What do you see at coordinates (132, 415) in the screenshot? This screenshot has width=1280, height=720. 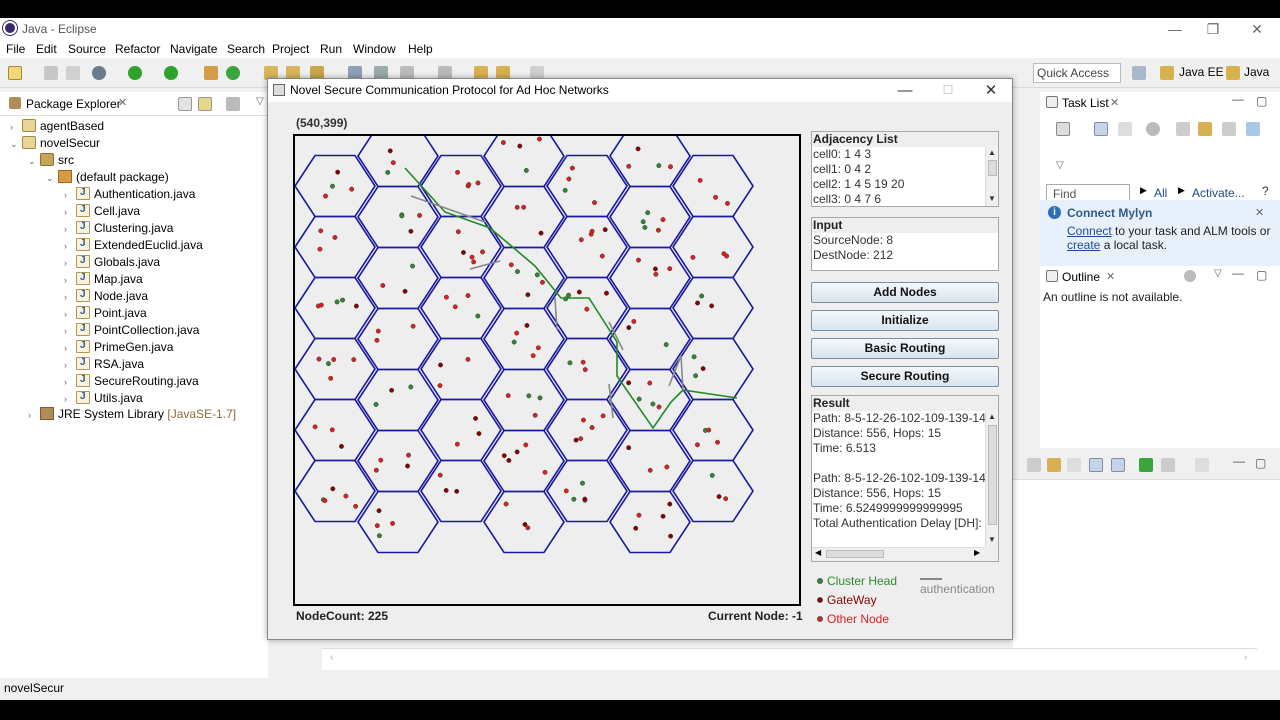 I see `tree-jre-library: › JRE System Library [JavaSE-1.7]` at bounding box center [132, 415].